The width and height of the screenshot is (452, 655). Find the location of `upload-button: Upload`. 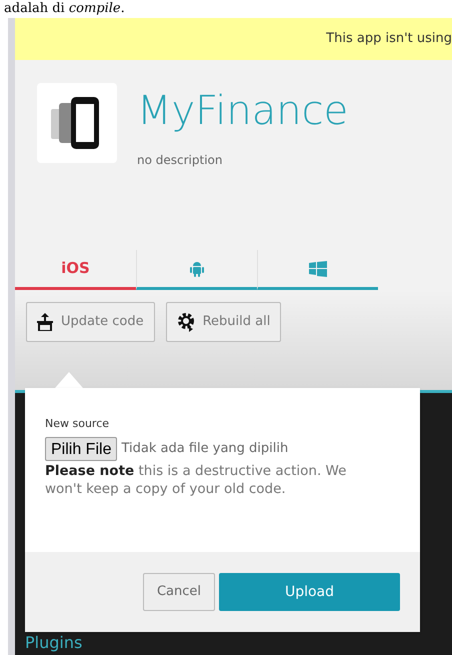

upload-button: Upload is located at coordinates (309, 592).